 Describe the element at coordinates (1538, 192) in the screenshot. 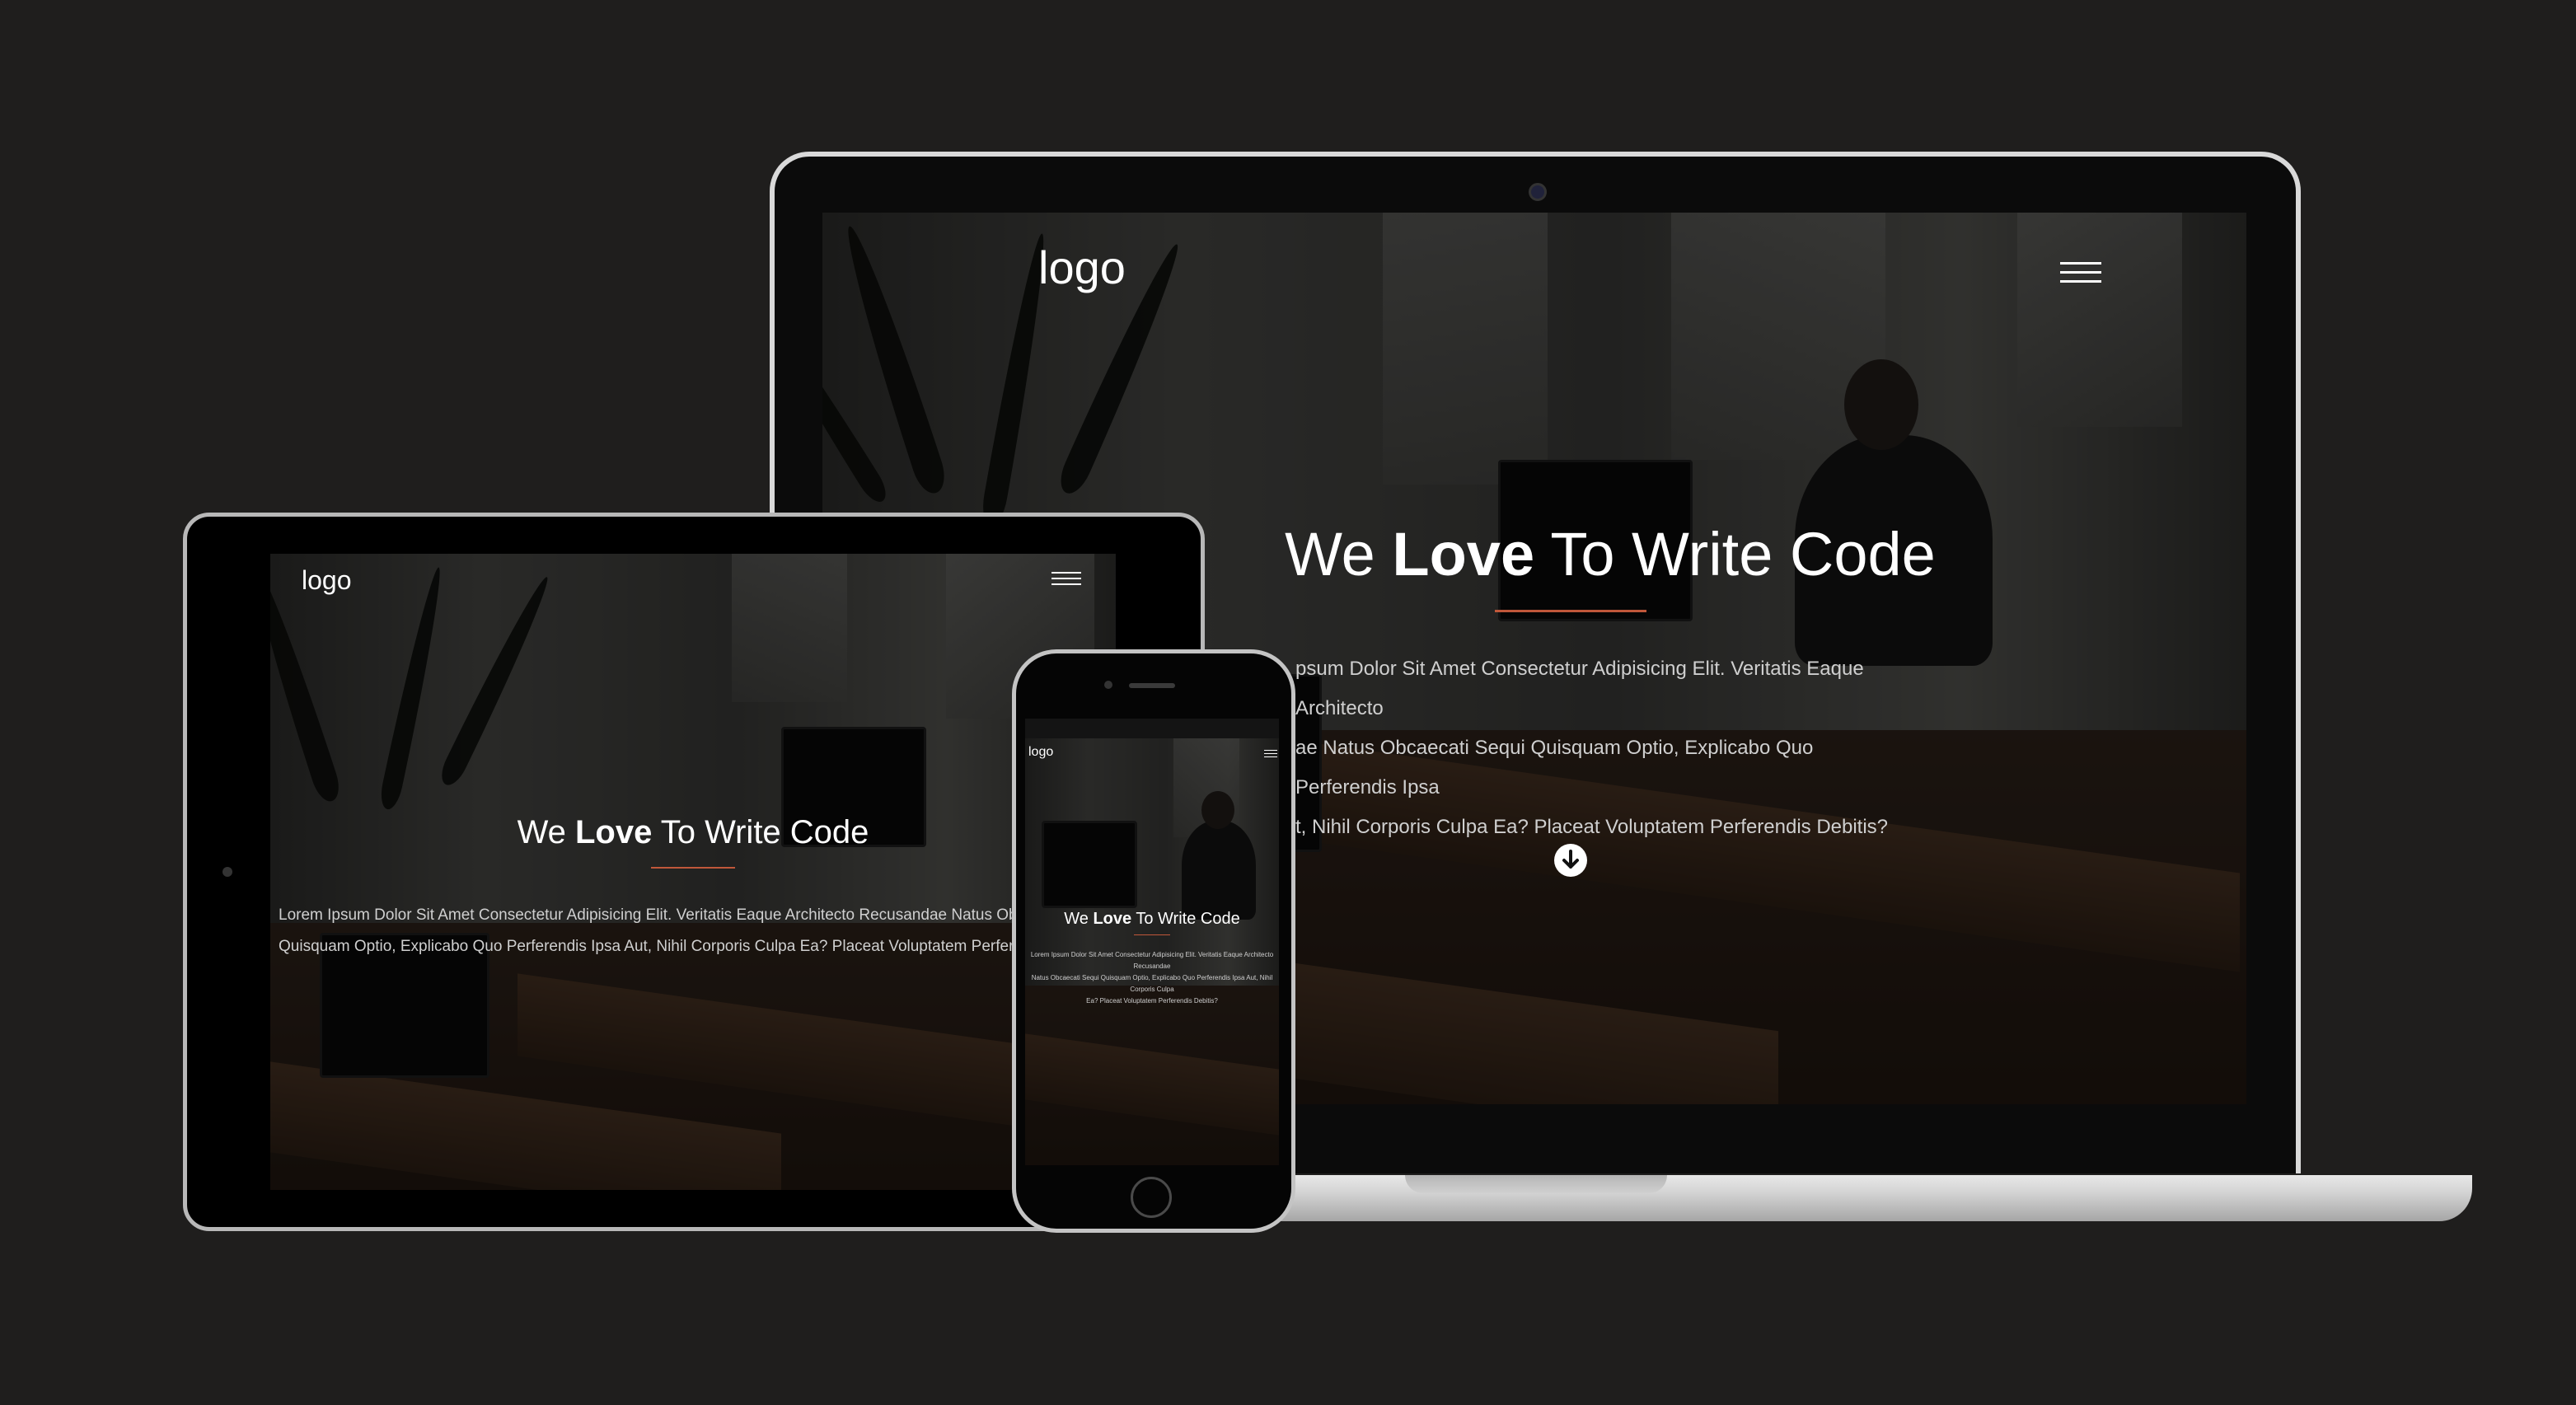

I see `laptop-camera` at that location.